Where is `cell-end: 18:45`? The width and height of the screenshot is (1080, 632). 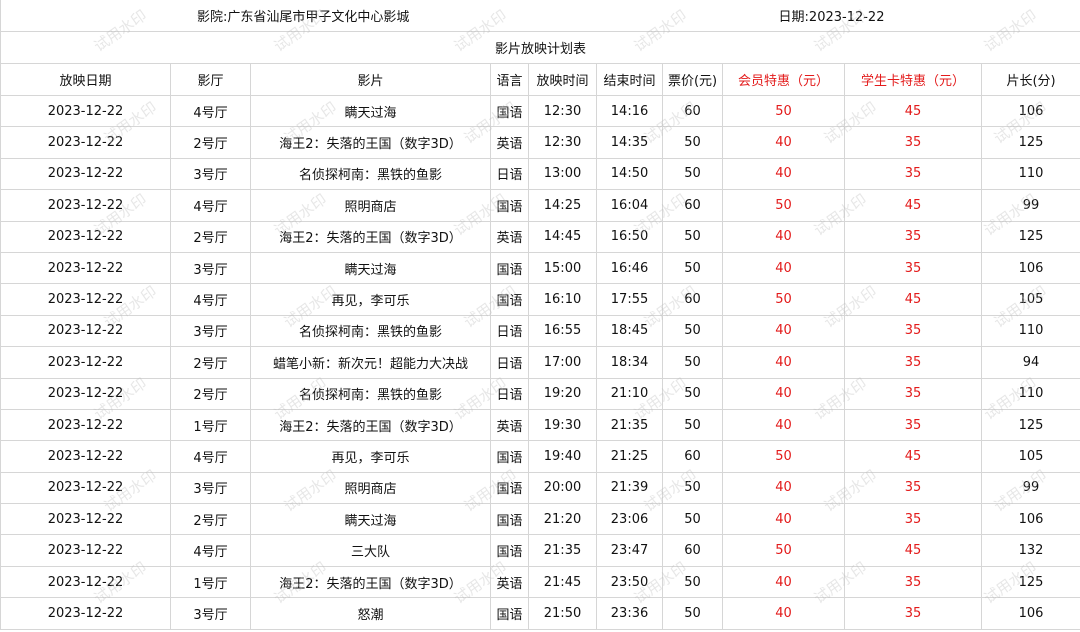 cell-end: 18:45 is located at coordinates (629, 331).